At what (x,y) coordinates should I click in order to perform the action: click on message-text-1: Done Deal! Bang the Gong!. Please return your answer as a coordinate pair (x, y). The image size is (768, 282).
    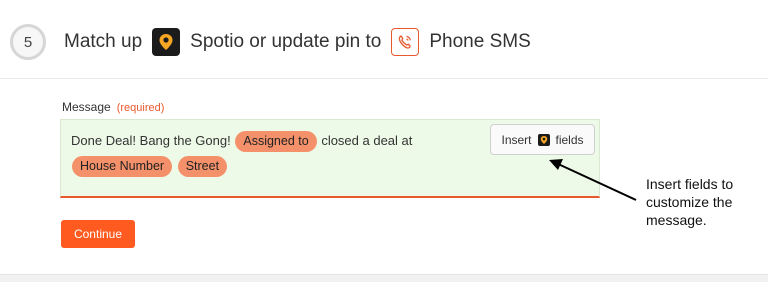
    Looking at the image, I should click on (151, 140).